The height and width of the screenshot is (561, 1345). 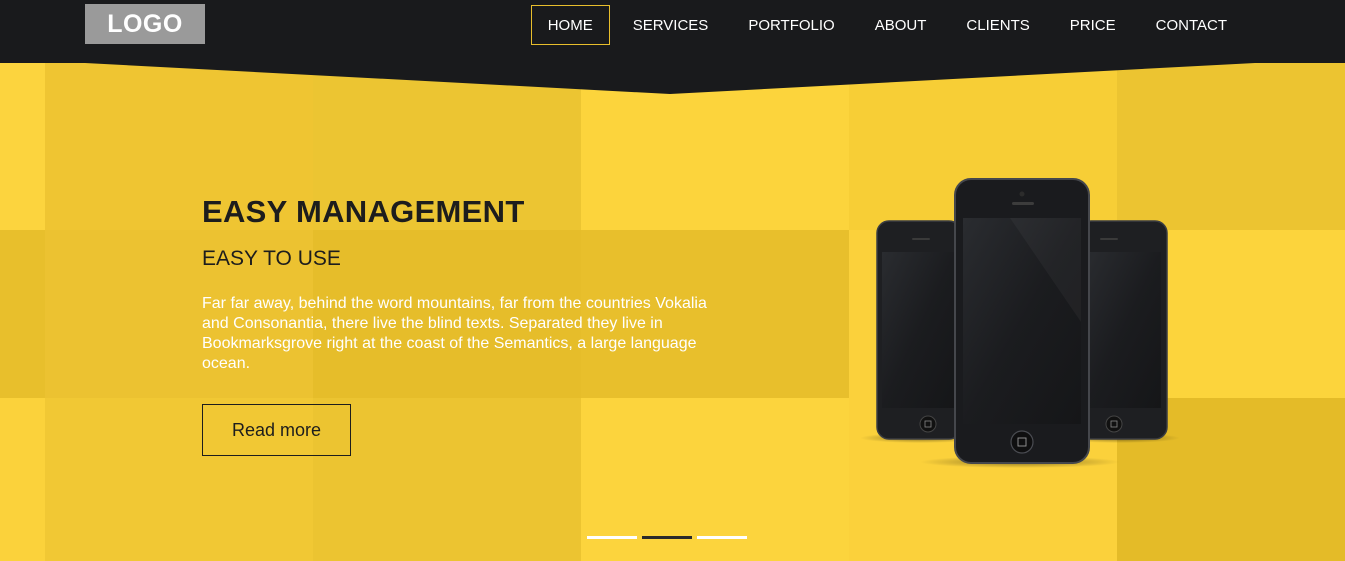 I want to click on phone-left, so click(x=919, y=330).